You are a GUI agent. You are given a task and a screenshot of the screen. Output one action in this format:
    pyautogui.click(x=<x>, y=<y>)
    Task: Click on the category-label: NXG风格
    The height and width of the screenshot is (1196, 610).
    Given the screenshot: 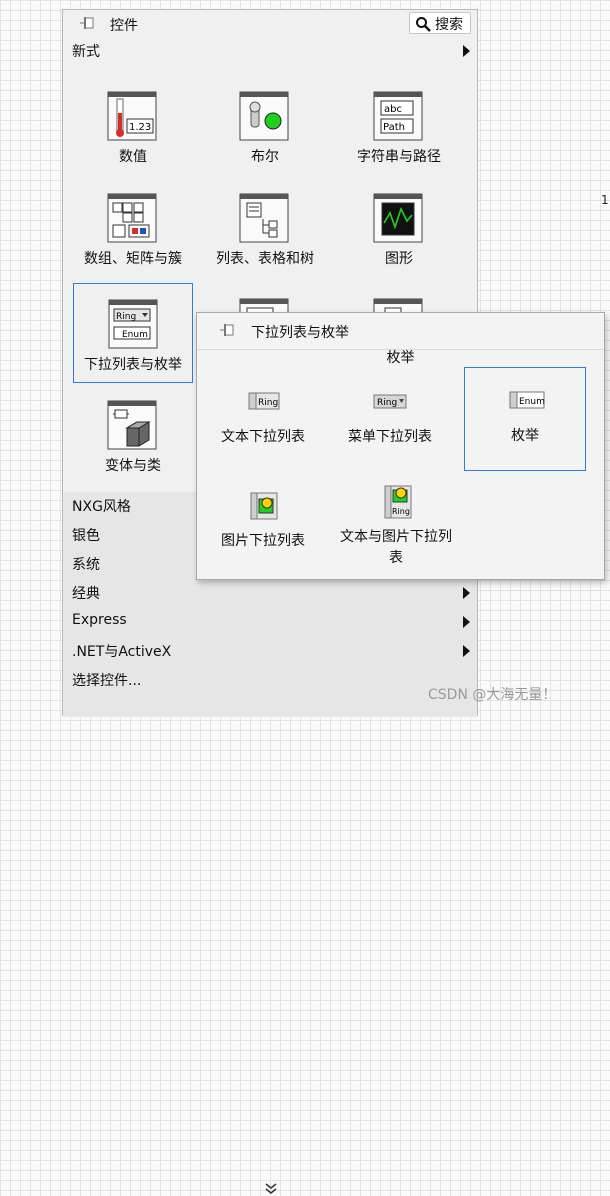 What is the action you would take?
    pyautogui.click(x=101, y=507)
    